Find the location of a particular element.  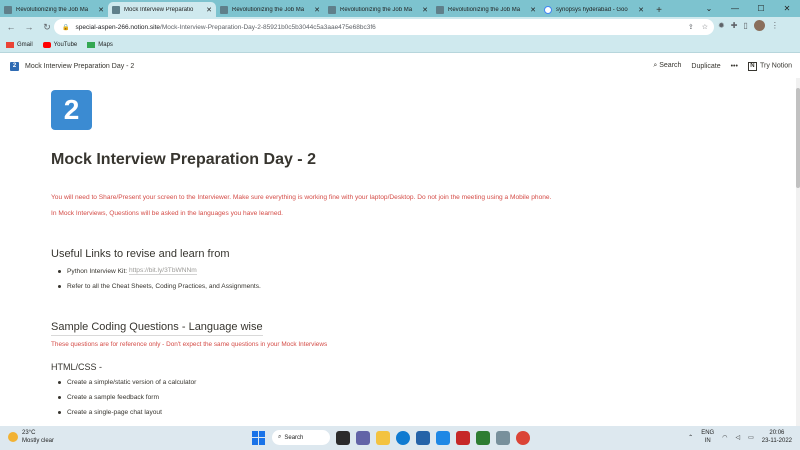

chrome-icon is located at coordinates (523, 437).